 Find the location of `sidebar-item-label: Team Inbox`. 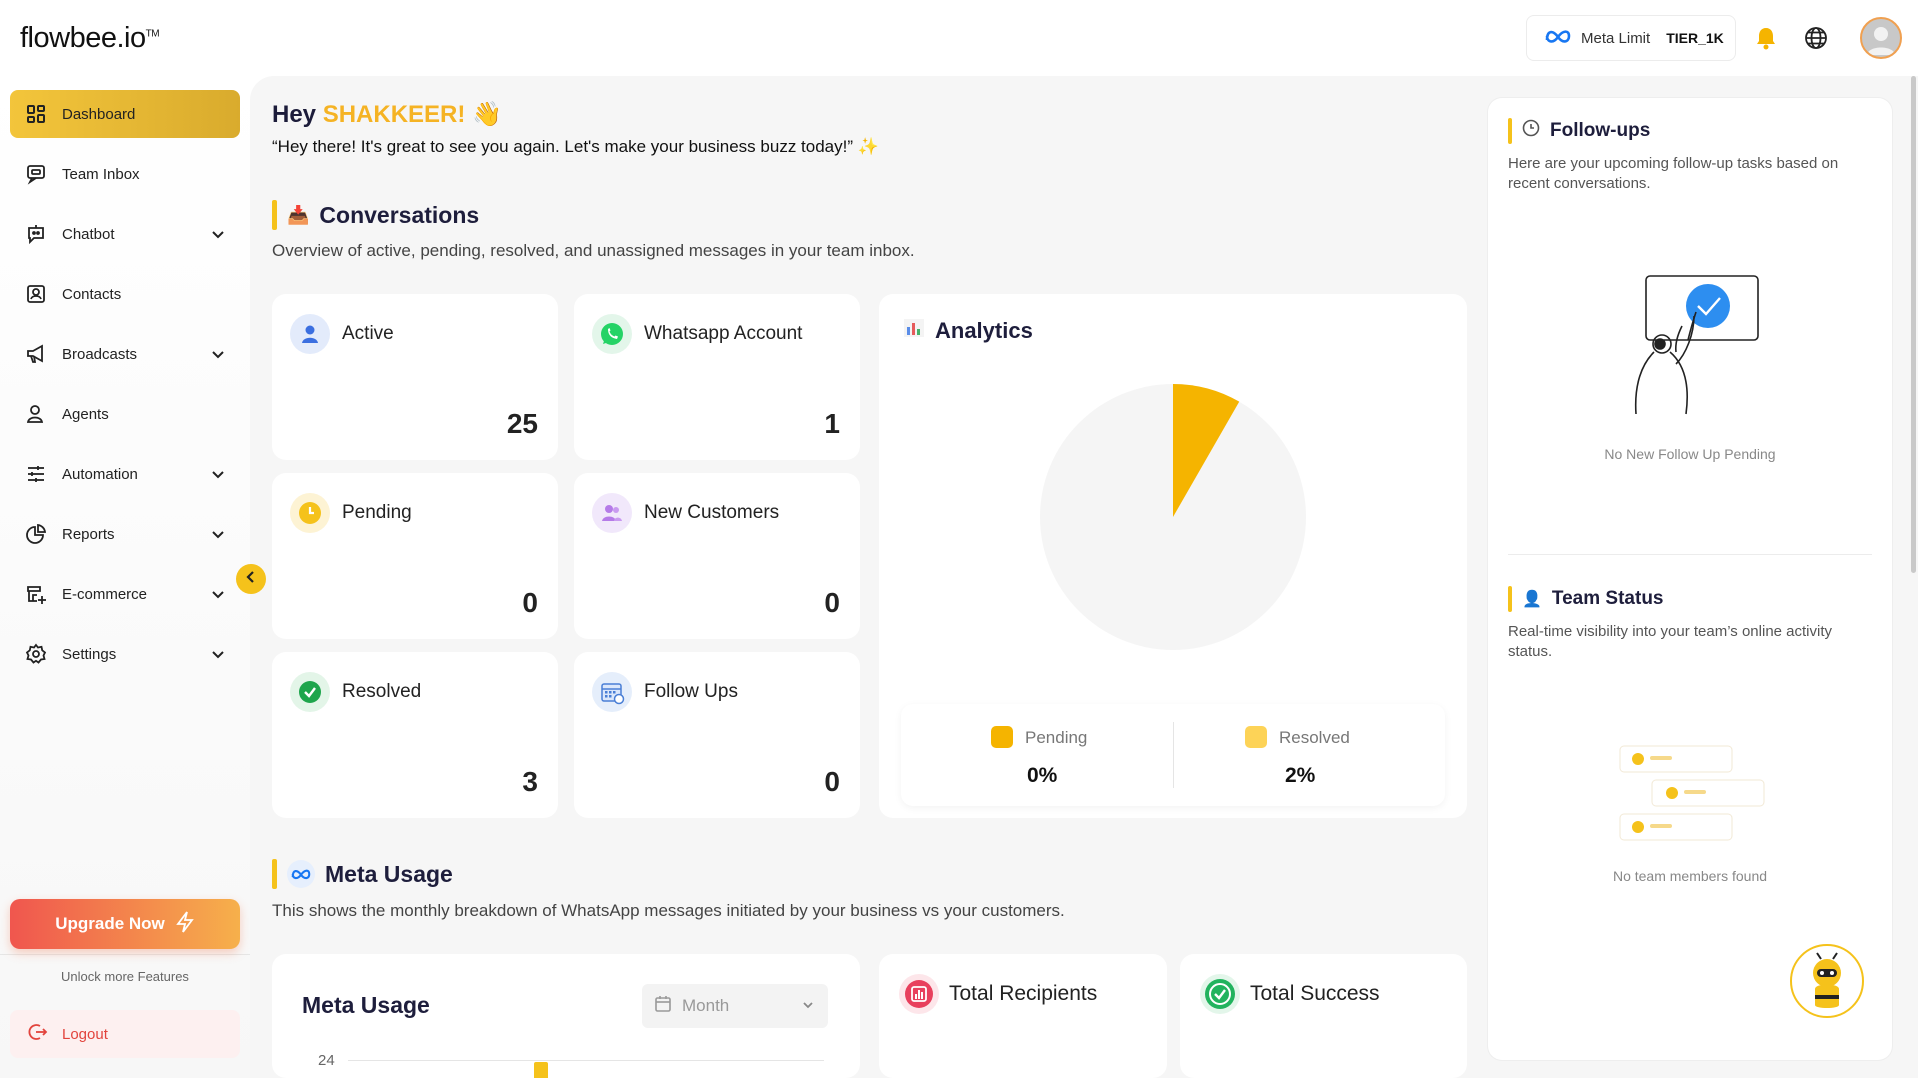

sidebar-item-label: Team Inbox is located at coordinates (101, 174).